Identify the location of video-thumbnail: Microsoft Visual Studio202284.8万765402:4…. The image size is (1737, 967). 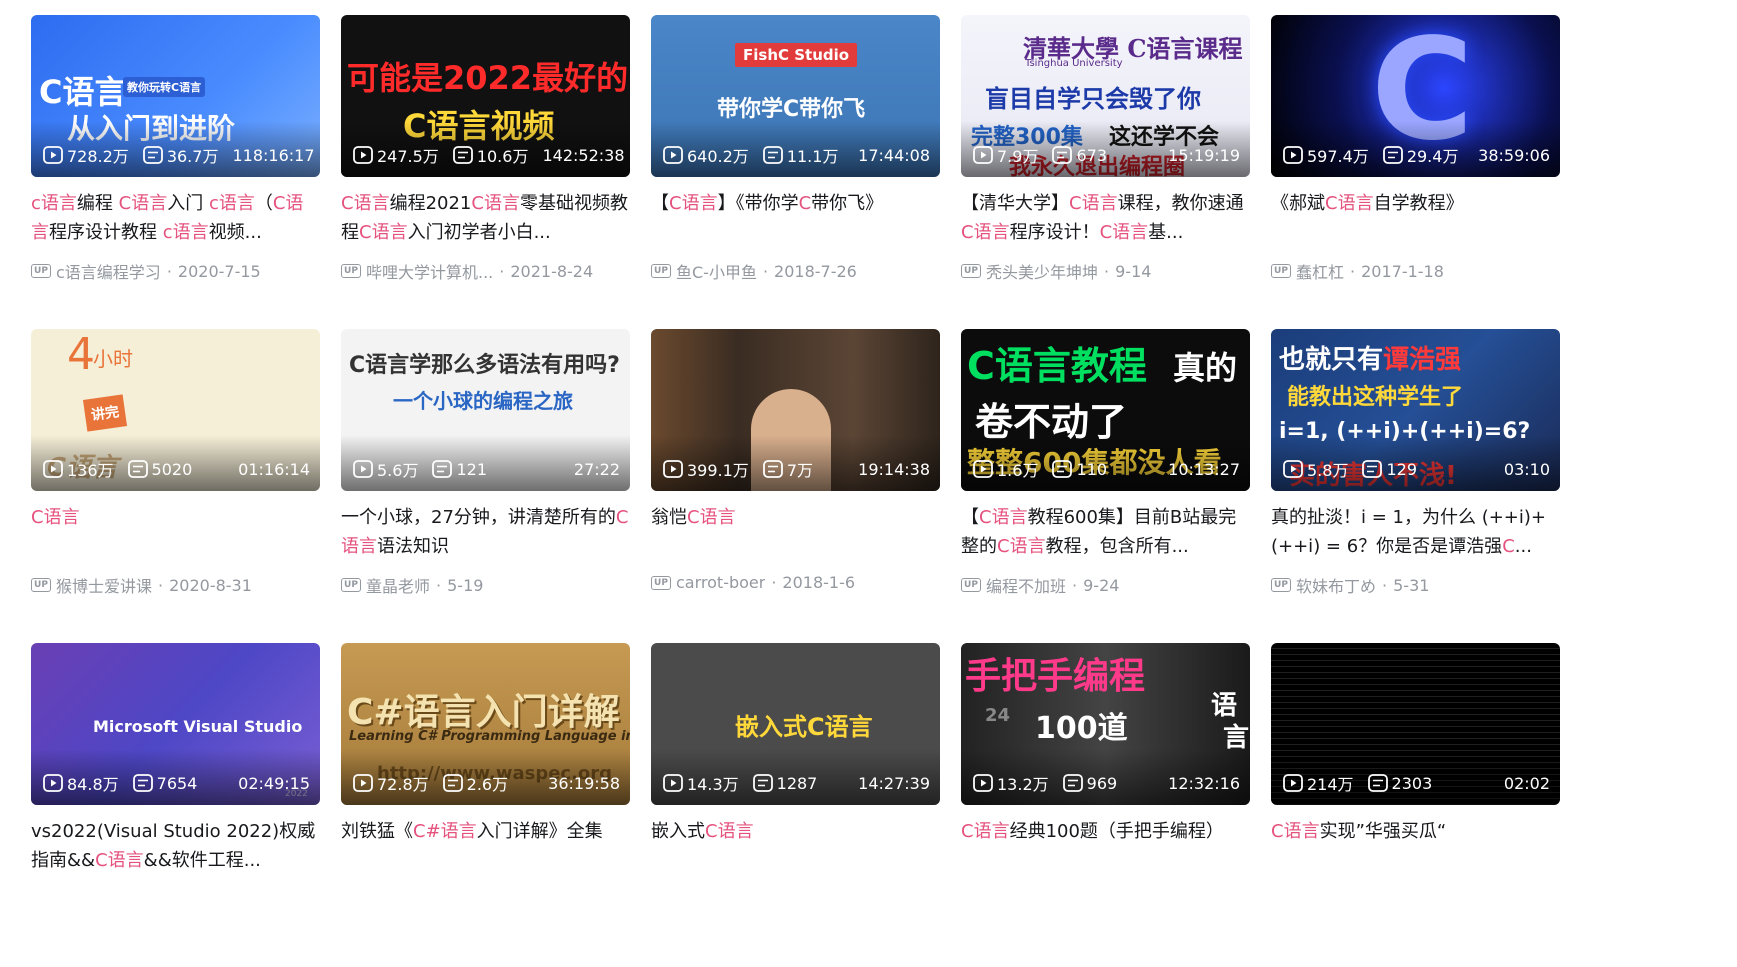
(175, 724).